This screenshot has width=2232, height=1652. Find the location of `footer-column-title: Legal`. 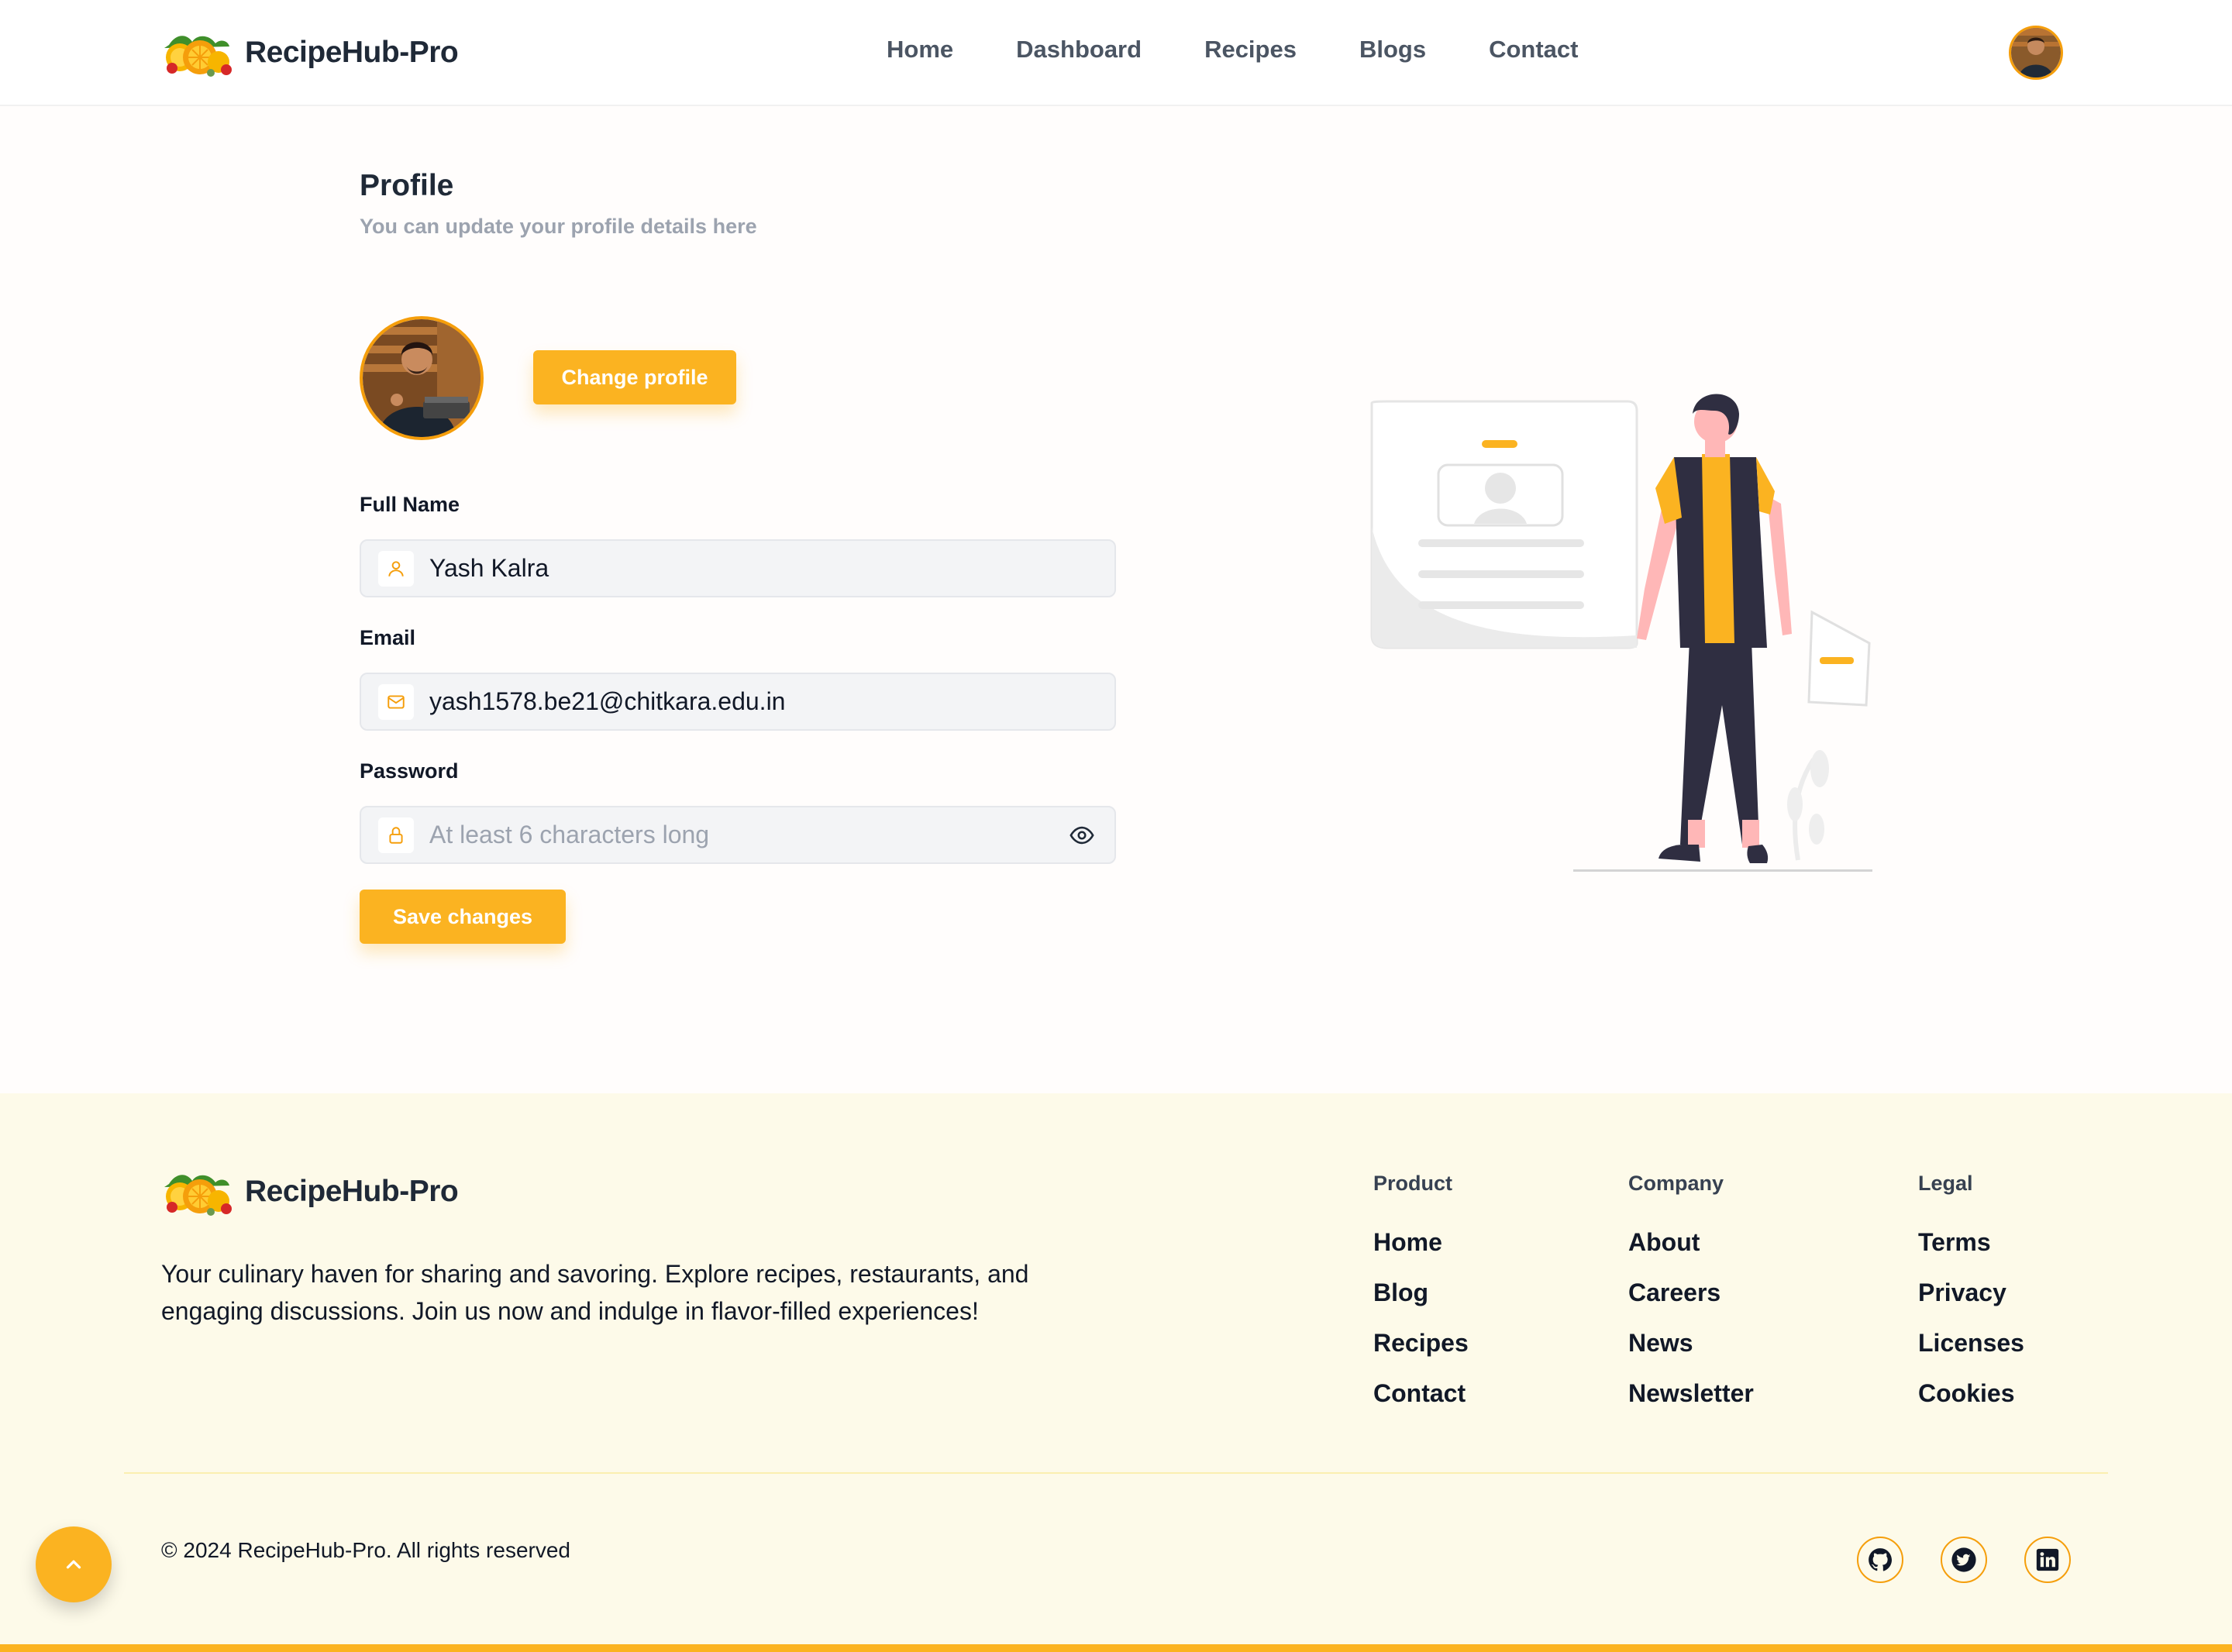

footer-column-title: Legal is located at coordinates (1945, 1183).